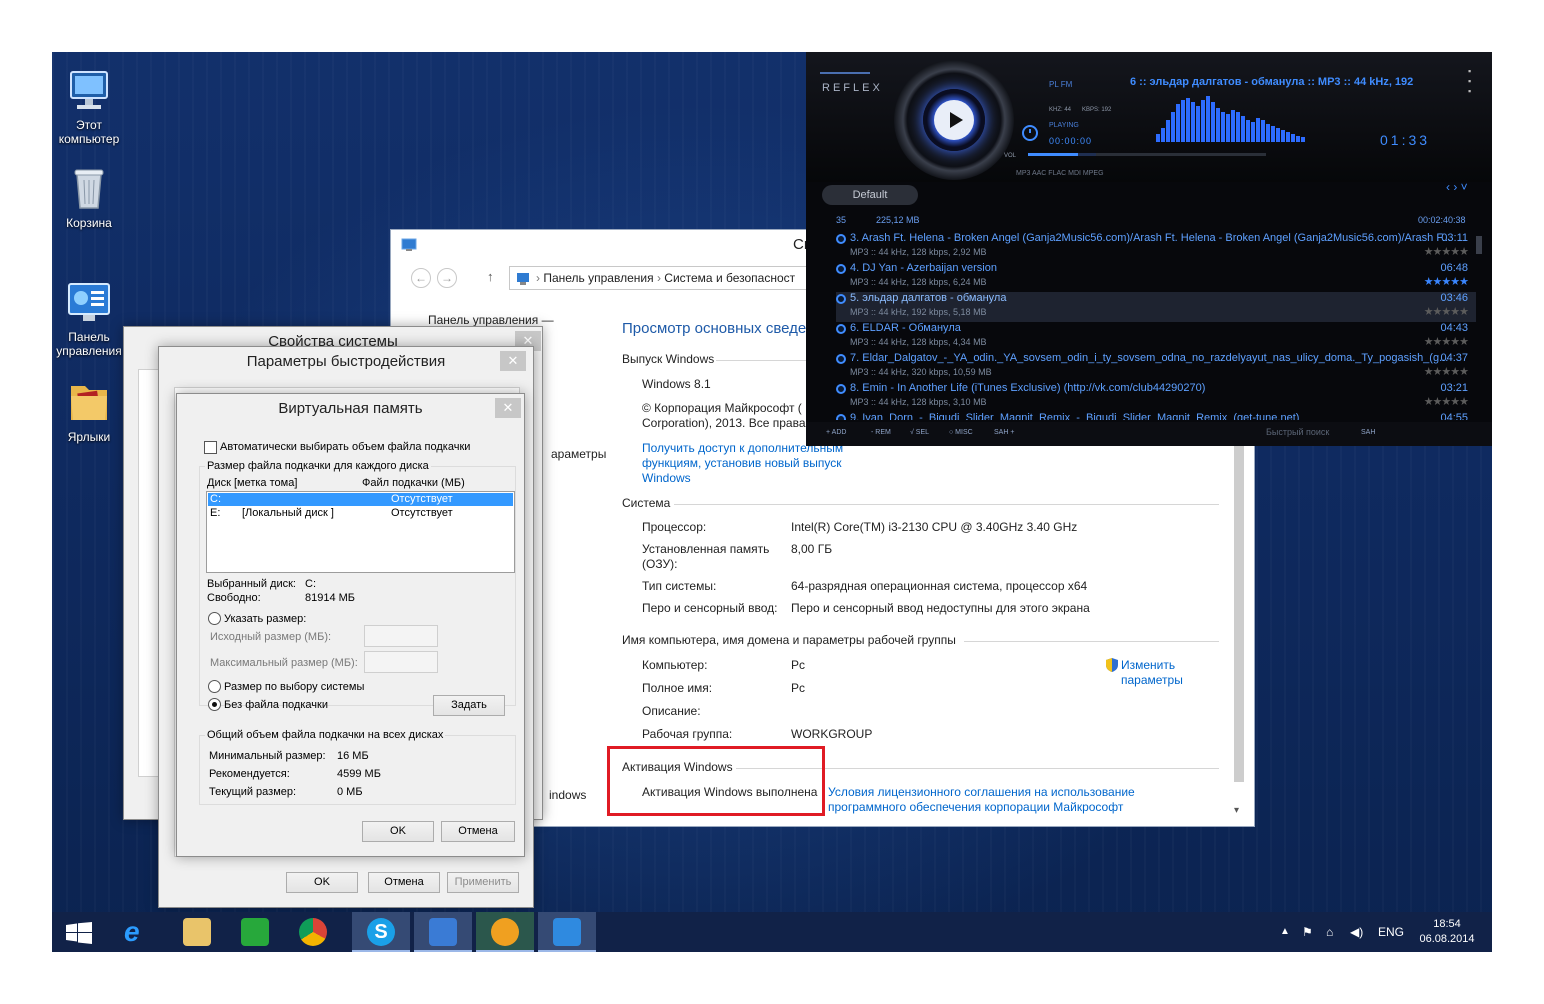  Describe the element at coordinates (1091, 641) in the screenshot. I see `divider` at that location.